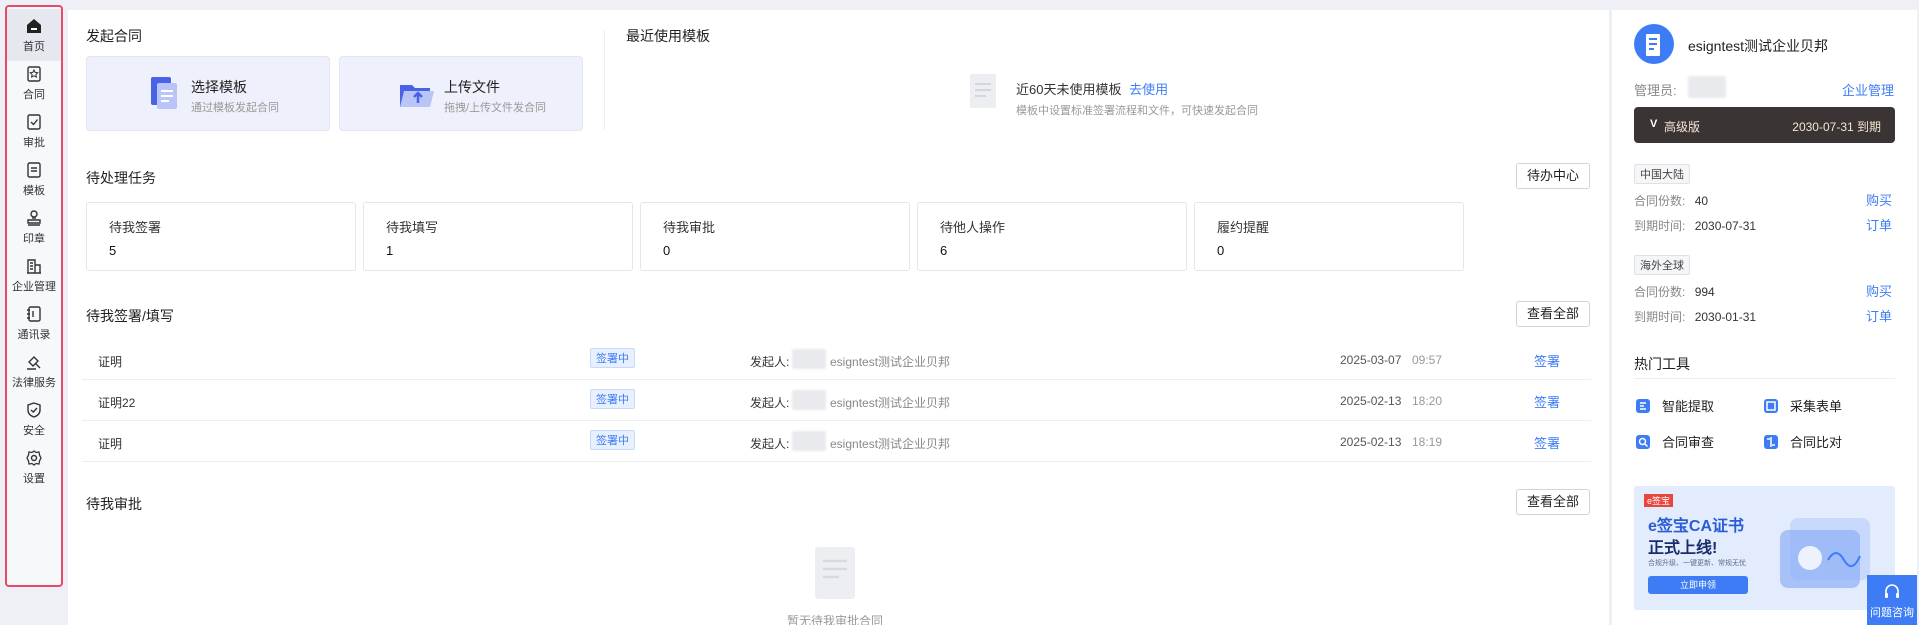 The image size is (1919, 625). Describe the element at coordinates (34, 83) in the screenshot. I see `nav-item-contract: 合同` at that location.